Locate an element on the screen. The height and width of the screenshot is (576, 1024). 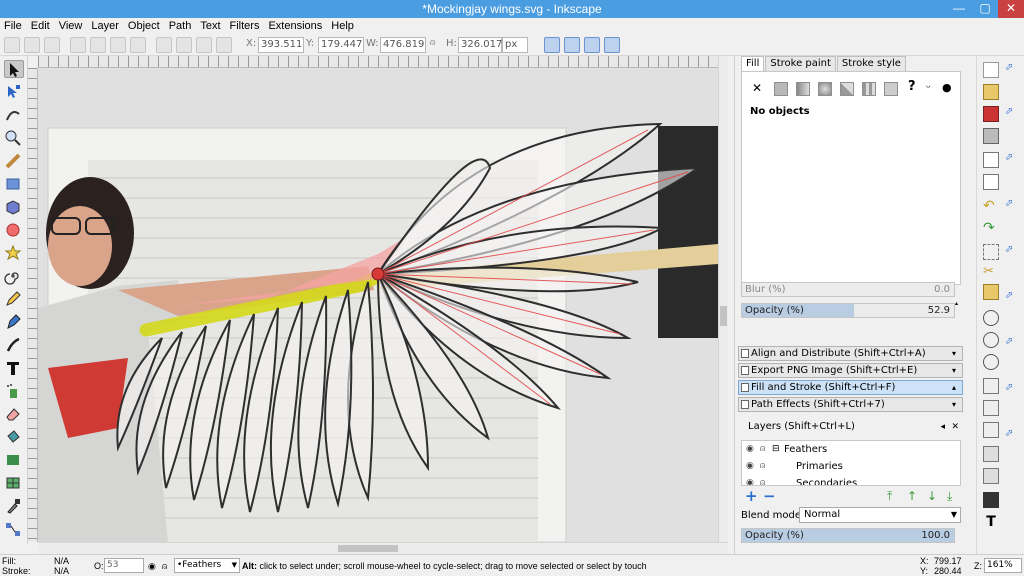
vertical-scroll-thumb is located at coordinates (723, 316).